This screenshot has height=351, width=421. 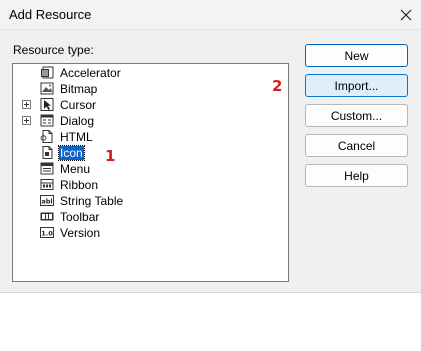 What do you see at coordinates (47, 152) in the screenshot?
I see `icon-resource-icon` at bounding box center [47, 152].